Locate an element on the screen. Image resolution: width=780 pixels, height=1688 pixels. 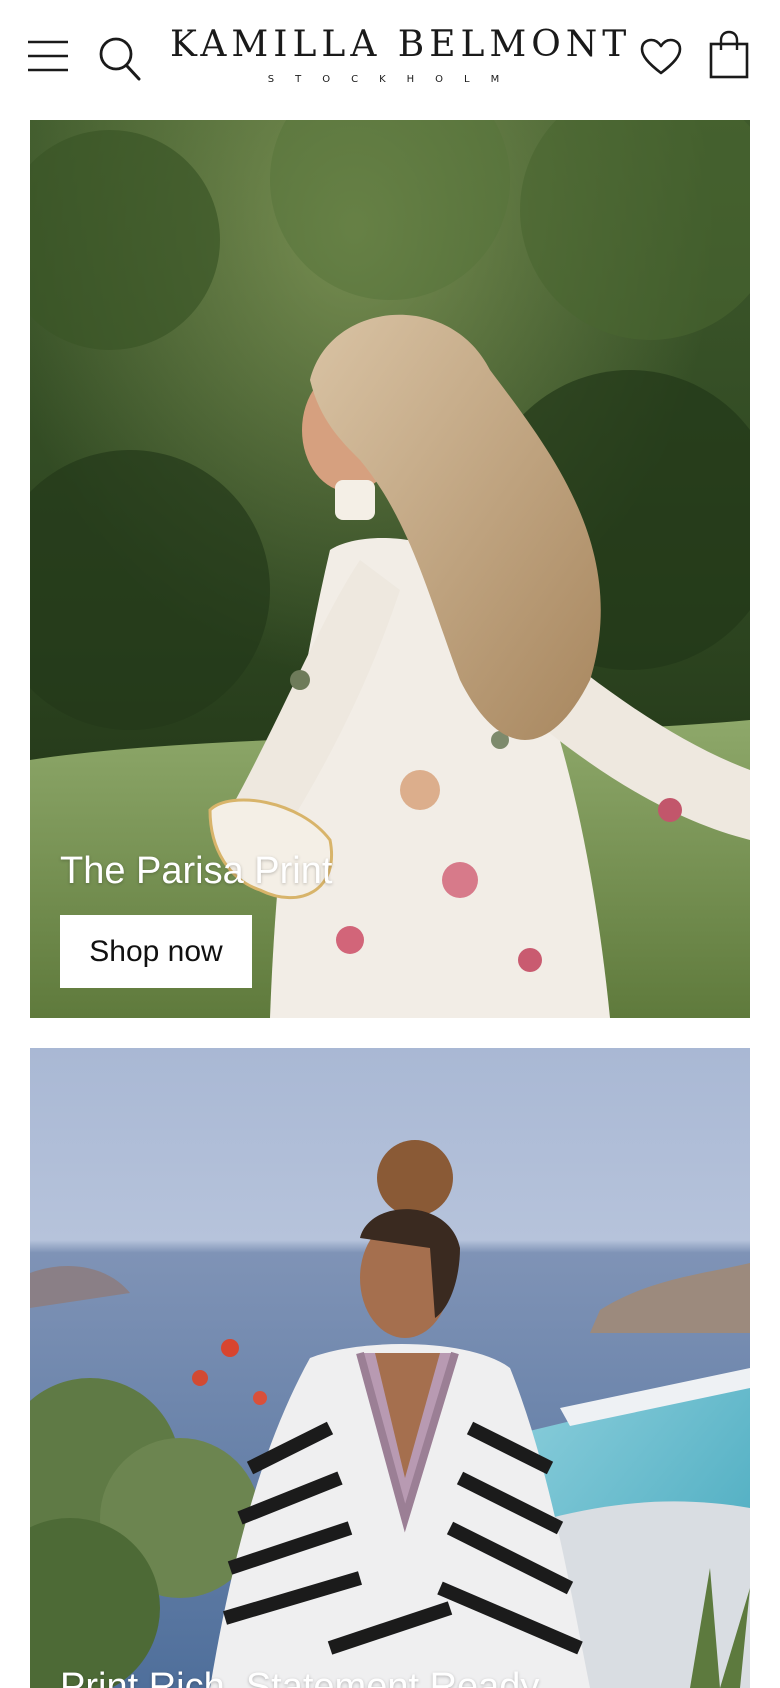
menu-button is located at coordinates (48, 56).